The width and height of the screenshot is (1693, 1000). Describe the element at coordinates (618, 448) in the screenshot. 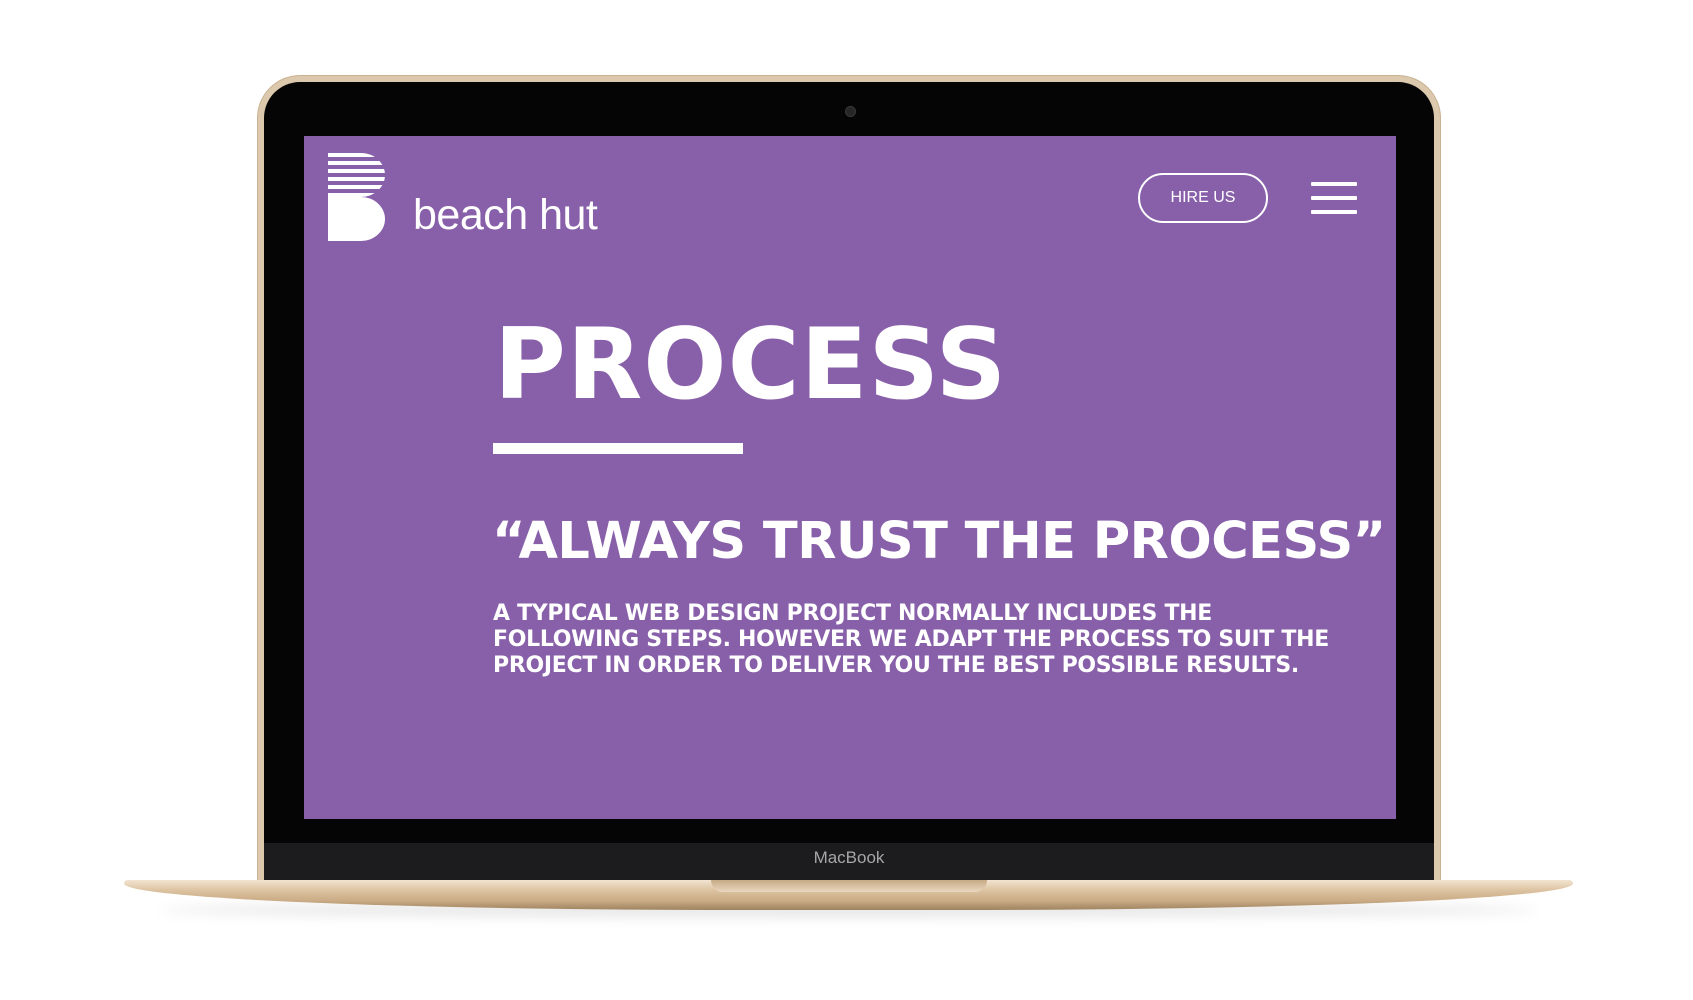

I see `title-underline` at that location.